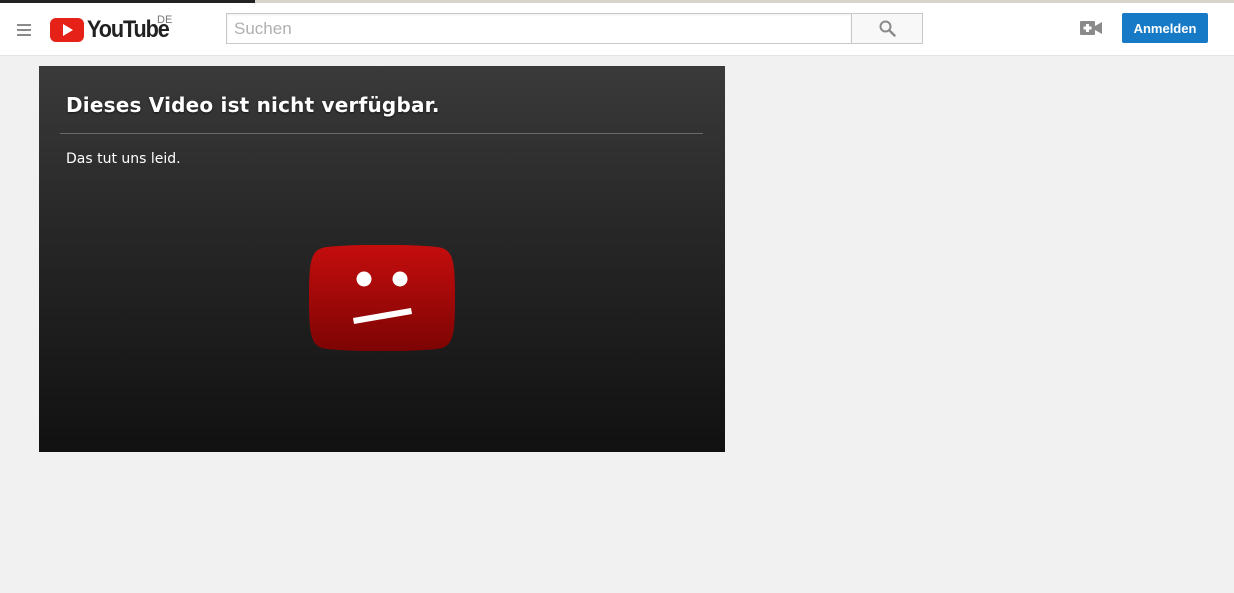 The image size is (1234, 593). I want to click on masthead: YouTube DE Anmelden, so click(617, 29).